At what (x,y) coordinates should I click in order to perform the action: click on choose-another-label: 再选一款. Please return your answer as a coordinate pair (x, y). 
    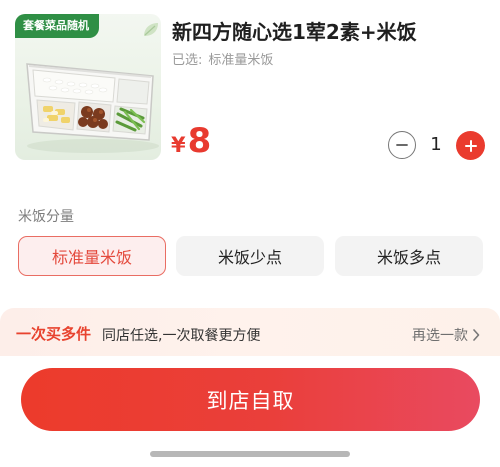
    Looking at the image, I should click on (440, 336).